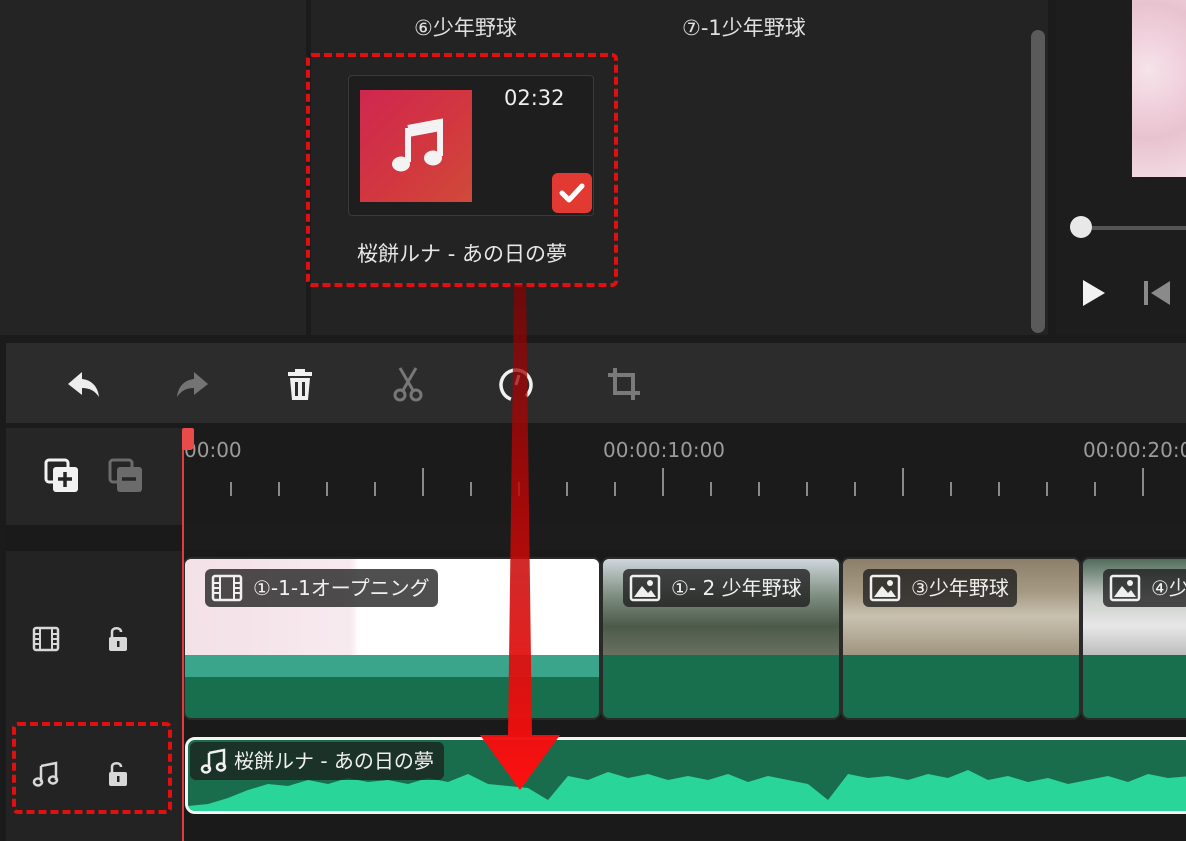 This screenshot has width=1186, height=841. Describe the element at coordinates (408, 384) in the screenshot. I see `cut-icon` at that location.